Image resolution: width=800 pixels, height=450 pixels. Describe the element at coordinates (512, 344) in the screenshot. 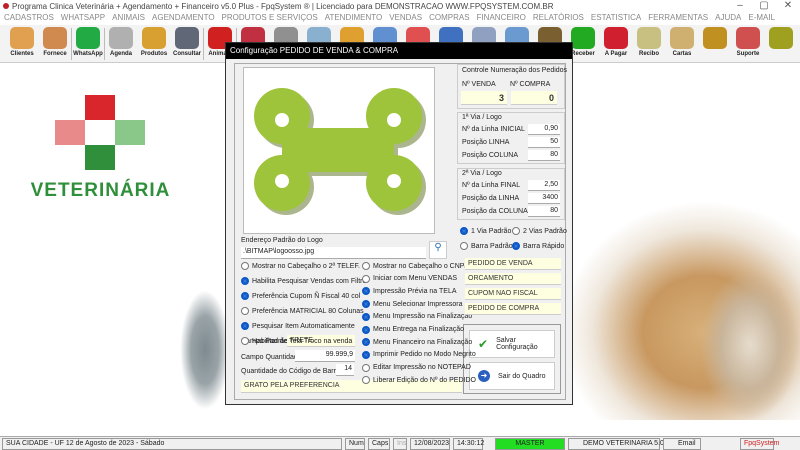

I see `save-config-button: ✔ Salvar Configuração` at that location.